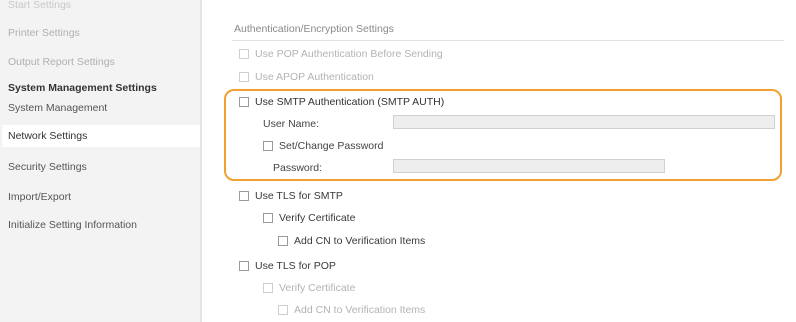  Describe the element at coordinates (349, 54) in the screenshot. I see `pop-auth-label: Use POP Authentication Before Sending` at that location.